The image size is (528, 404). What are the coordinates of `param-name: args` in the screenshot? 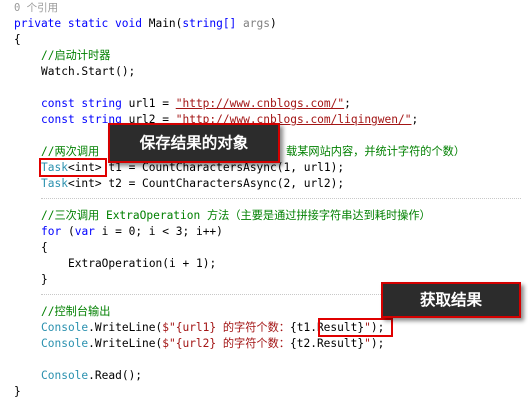 It's located at (256, 23).